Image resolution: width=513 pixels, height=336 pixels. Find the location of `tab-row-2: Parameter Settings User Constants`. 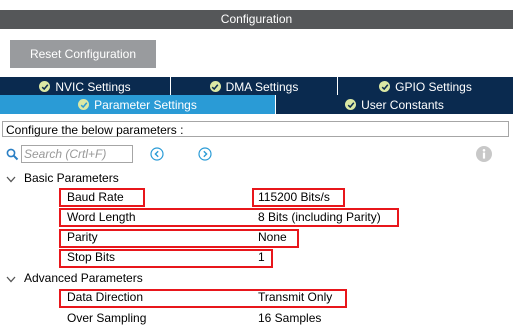

tab-row-2: Parameter Settings User Constants is located at coordinates (256, 104).